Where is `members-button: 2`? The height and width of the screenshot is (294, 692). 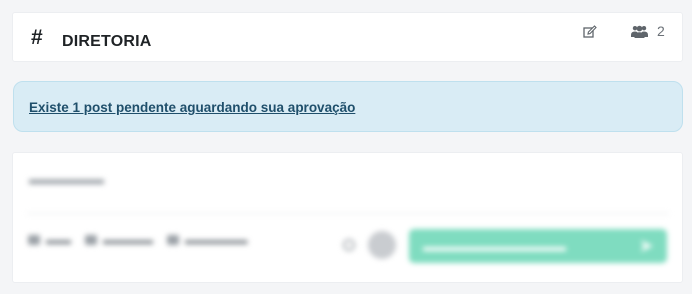 members-button: 2 is located at coordinates (648, 31).